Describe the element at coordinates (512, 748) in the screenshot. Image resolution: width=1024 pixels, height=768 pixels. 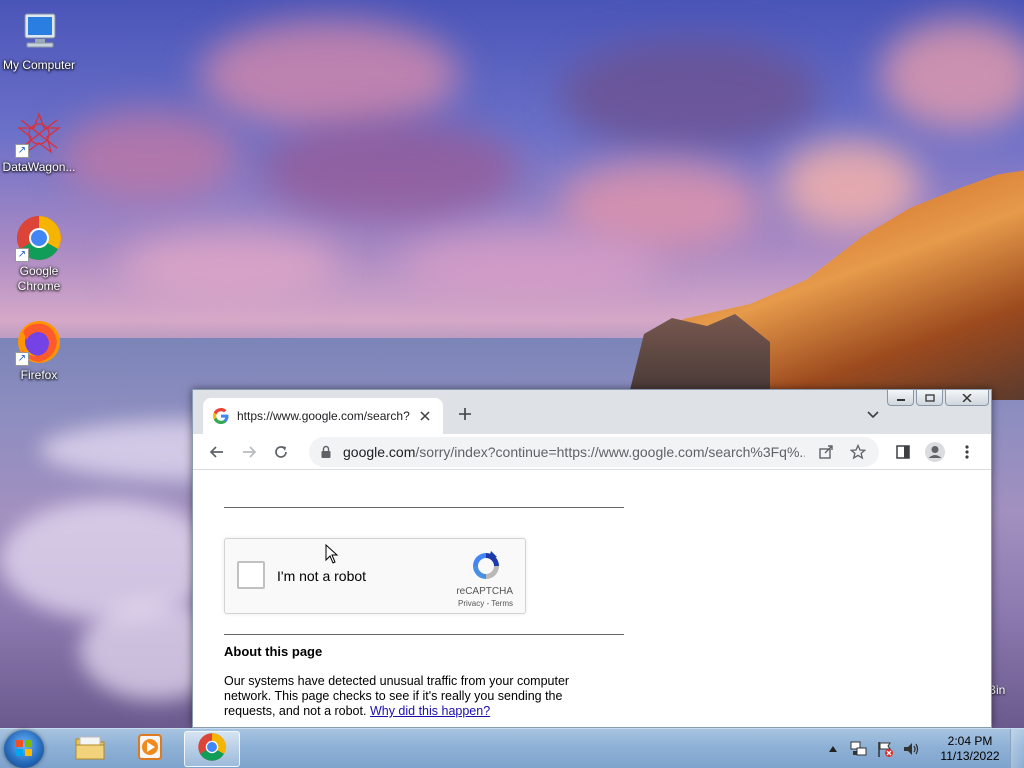
I see `taskbar: 2:04 PM 11/13/2022` at that location.